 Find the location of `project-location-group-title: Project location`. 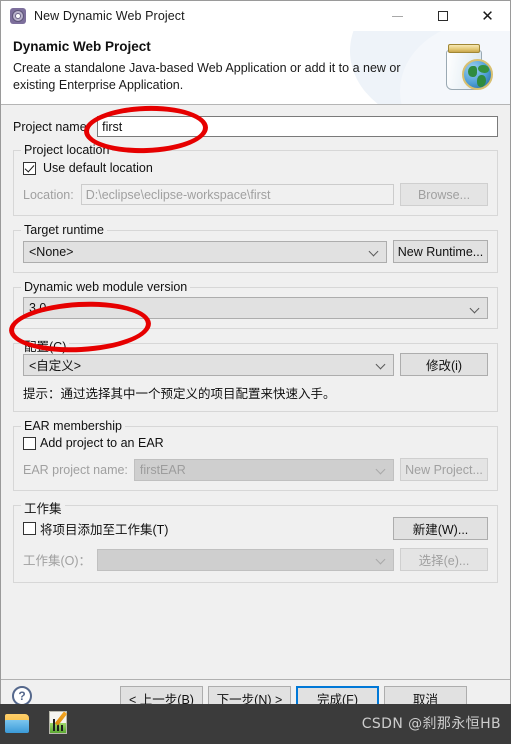

project-location-group-title: Project location is located at coordinates (67, 150).